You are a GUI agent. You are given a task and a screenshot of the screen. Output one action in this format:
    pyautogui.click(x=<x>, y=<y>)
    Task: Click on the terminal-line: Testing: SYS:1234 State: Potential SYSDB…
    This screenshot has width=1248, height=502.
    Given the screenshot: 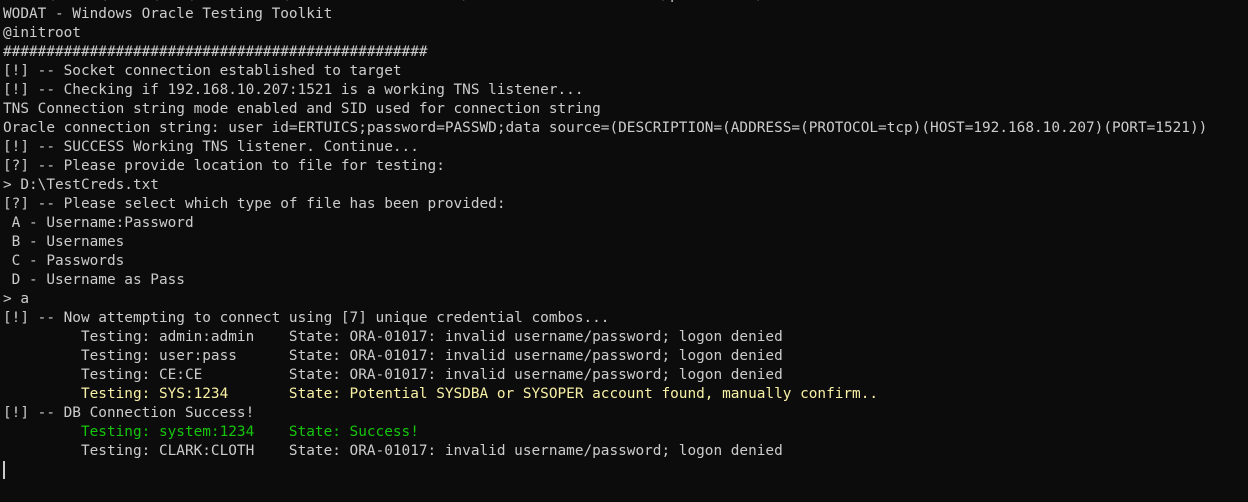 What is the action you would take?
    pyautogui.click(x=441, y=394)
    